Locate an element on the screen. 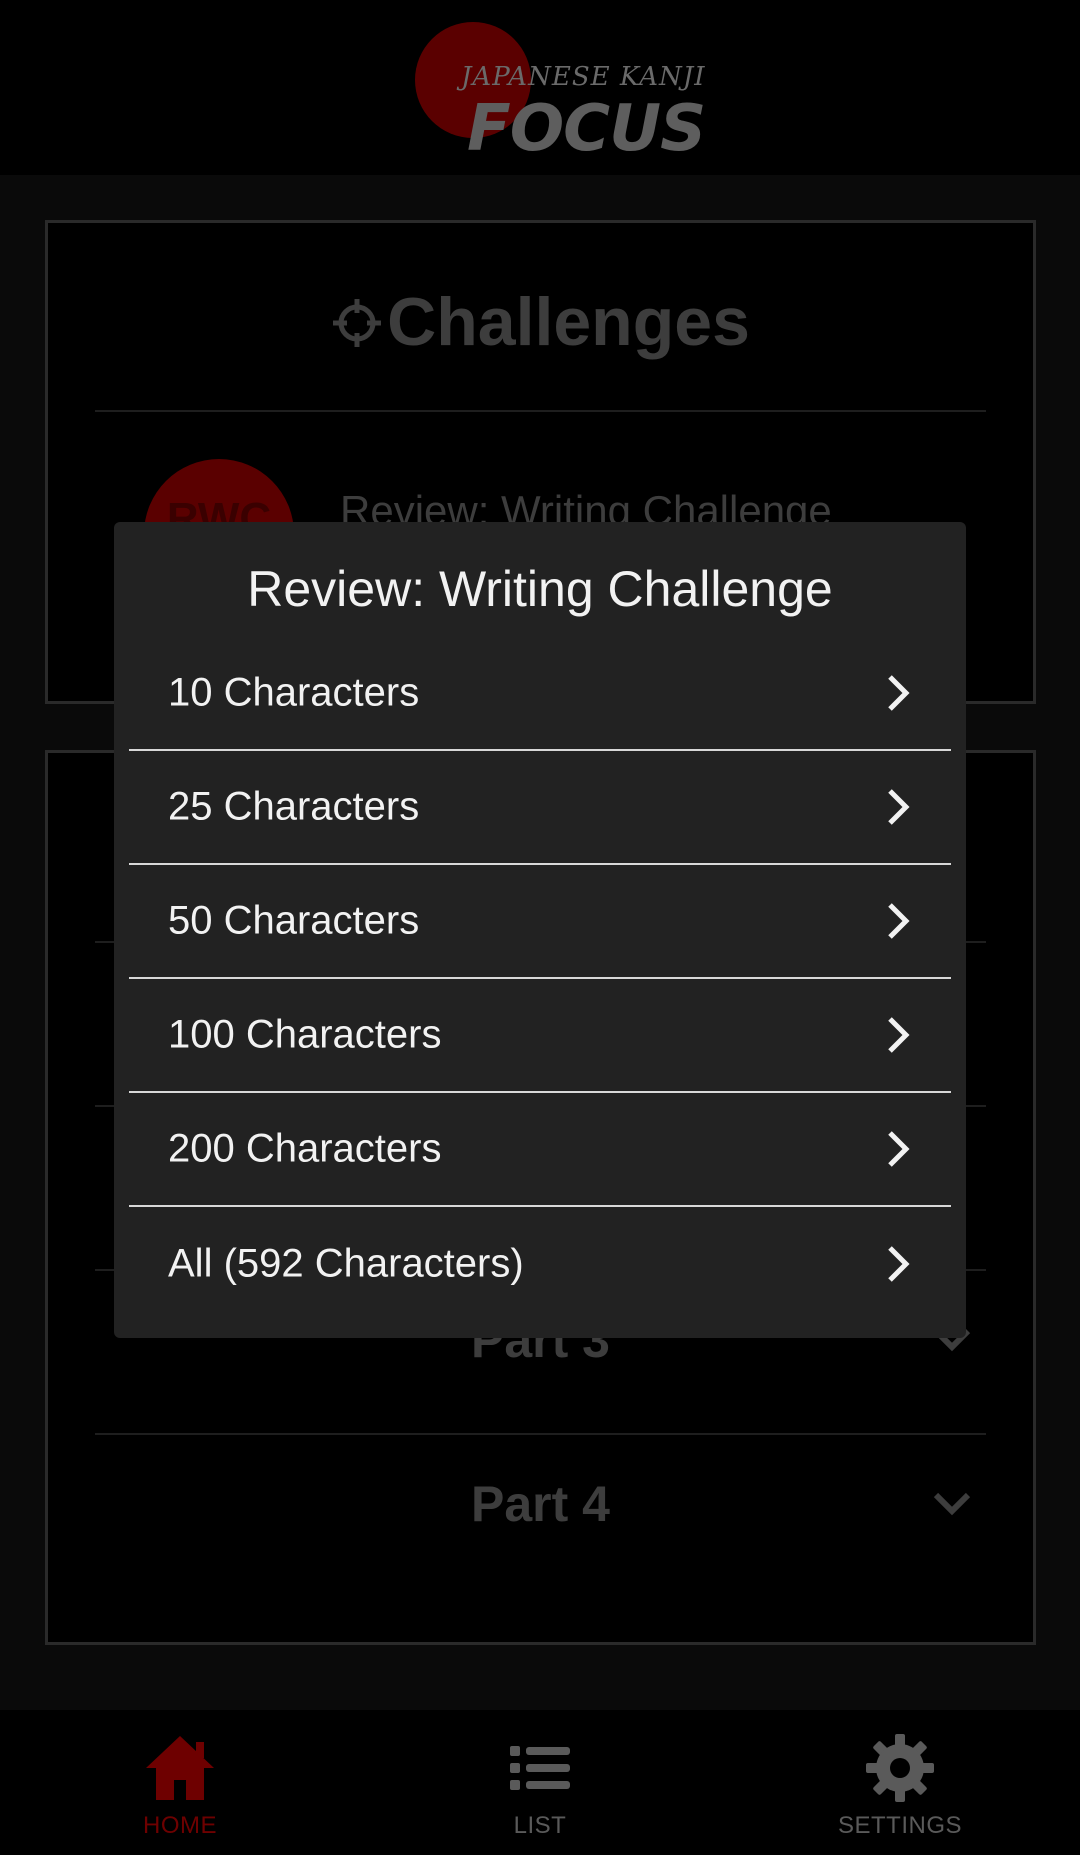 This screenshot has width=1080, height=1855. option-200-characters: 200 Characters is located at coordinates (540, 1150).